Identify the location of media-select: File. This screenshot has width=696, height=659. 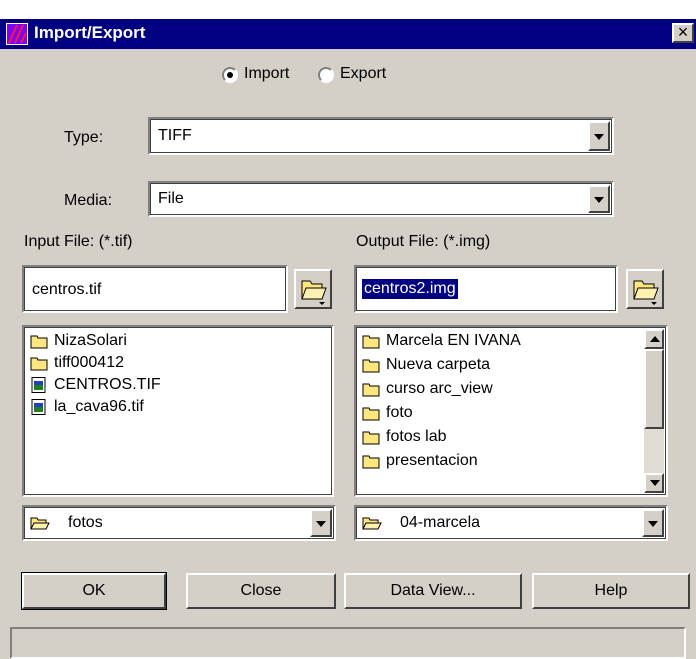
(381, 199).